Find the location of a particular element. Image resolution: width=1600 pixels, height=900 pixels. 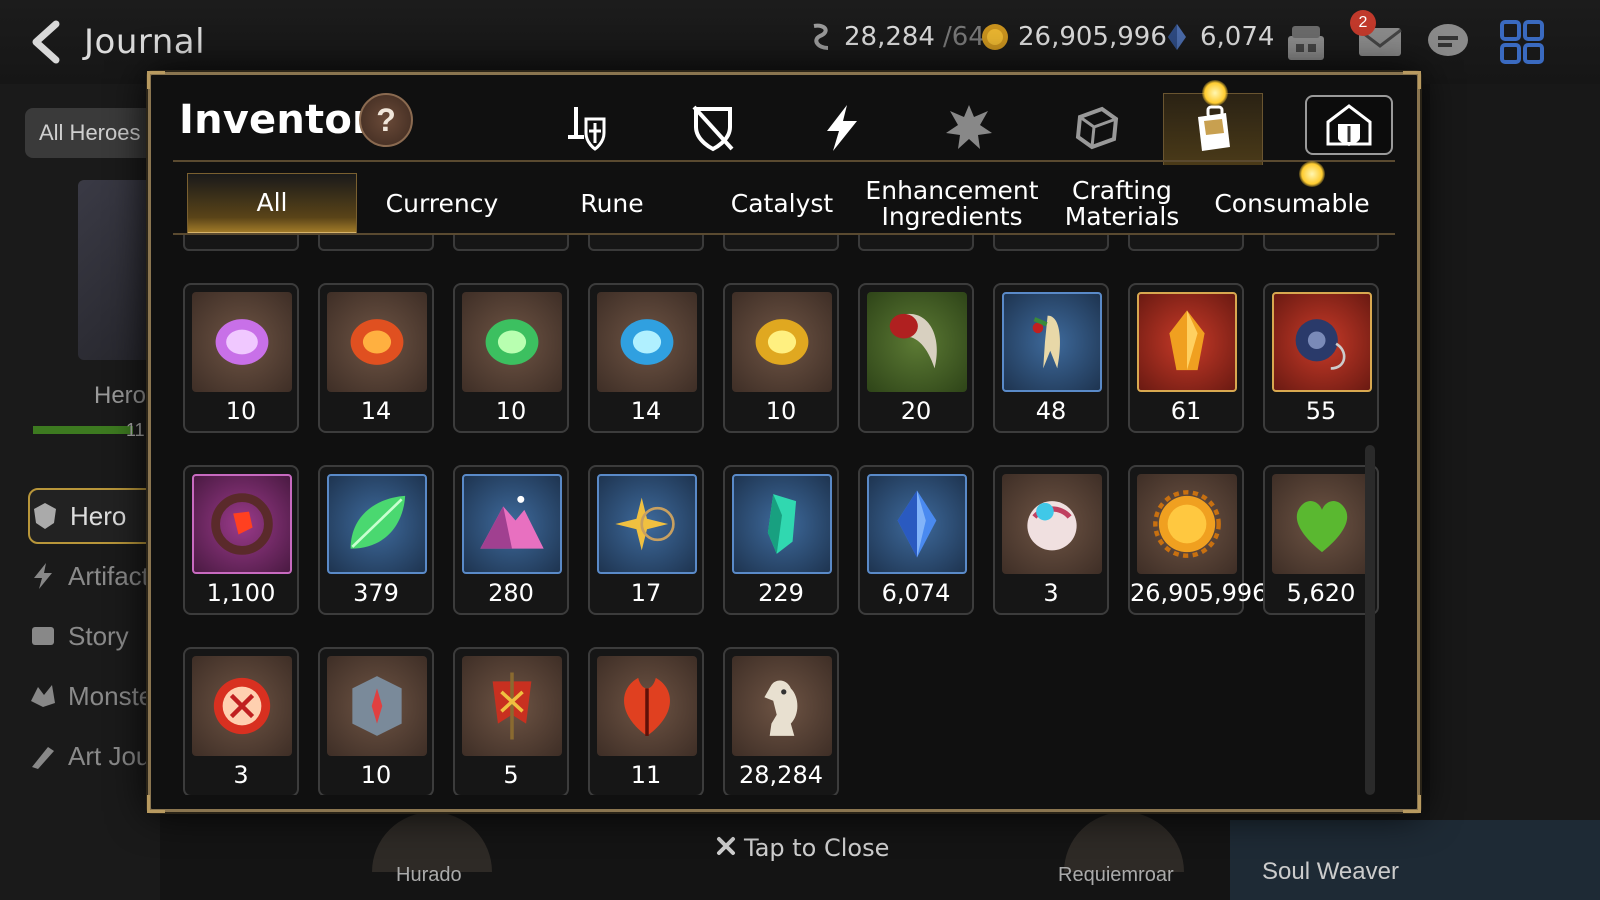

inventory-item: 229 is located at coordinates (781, 540).